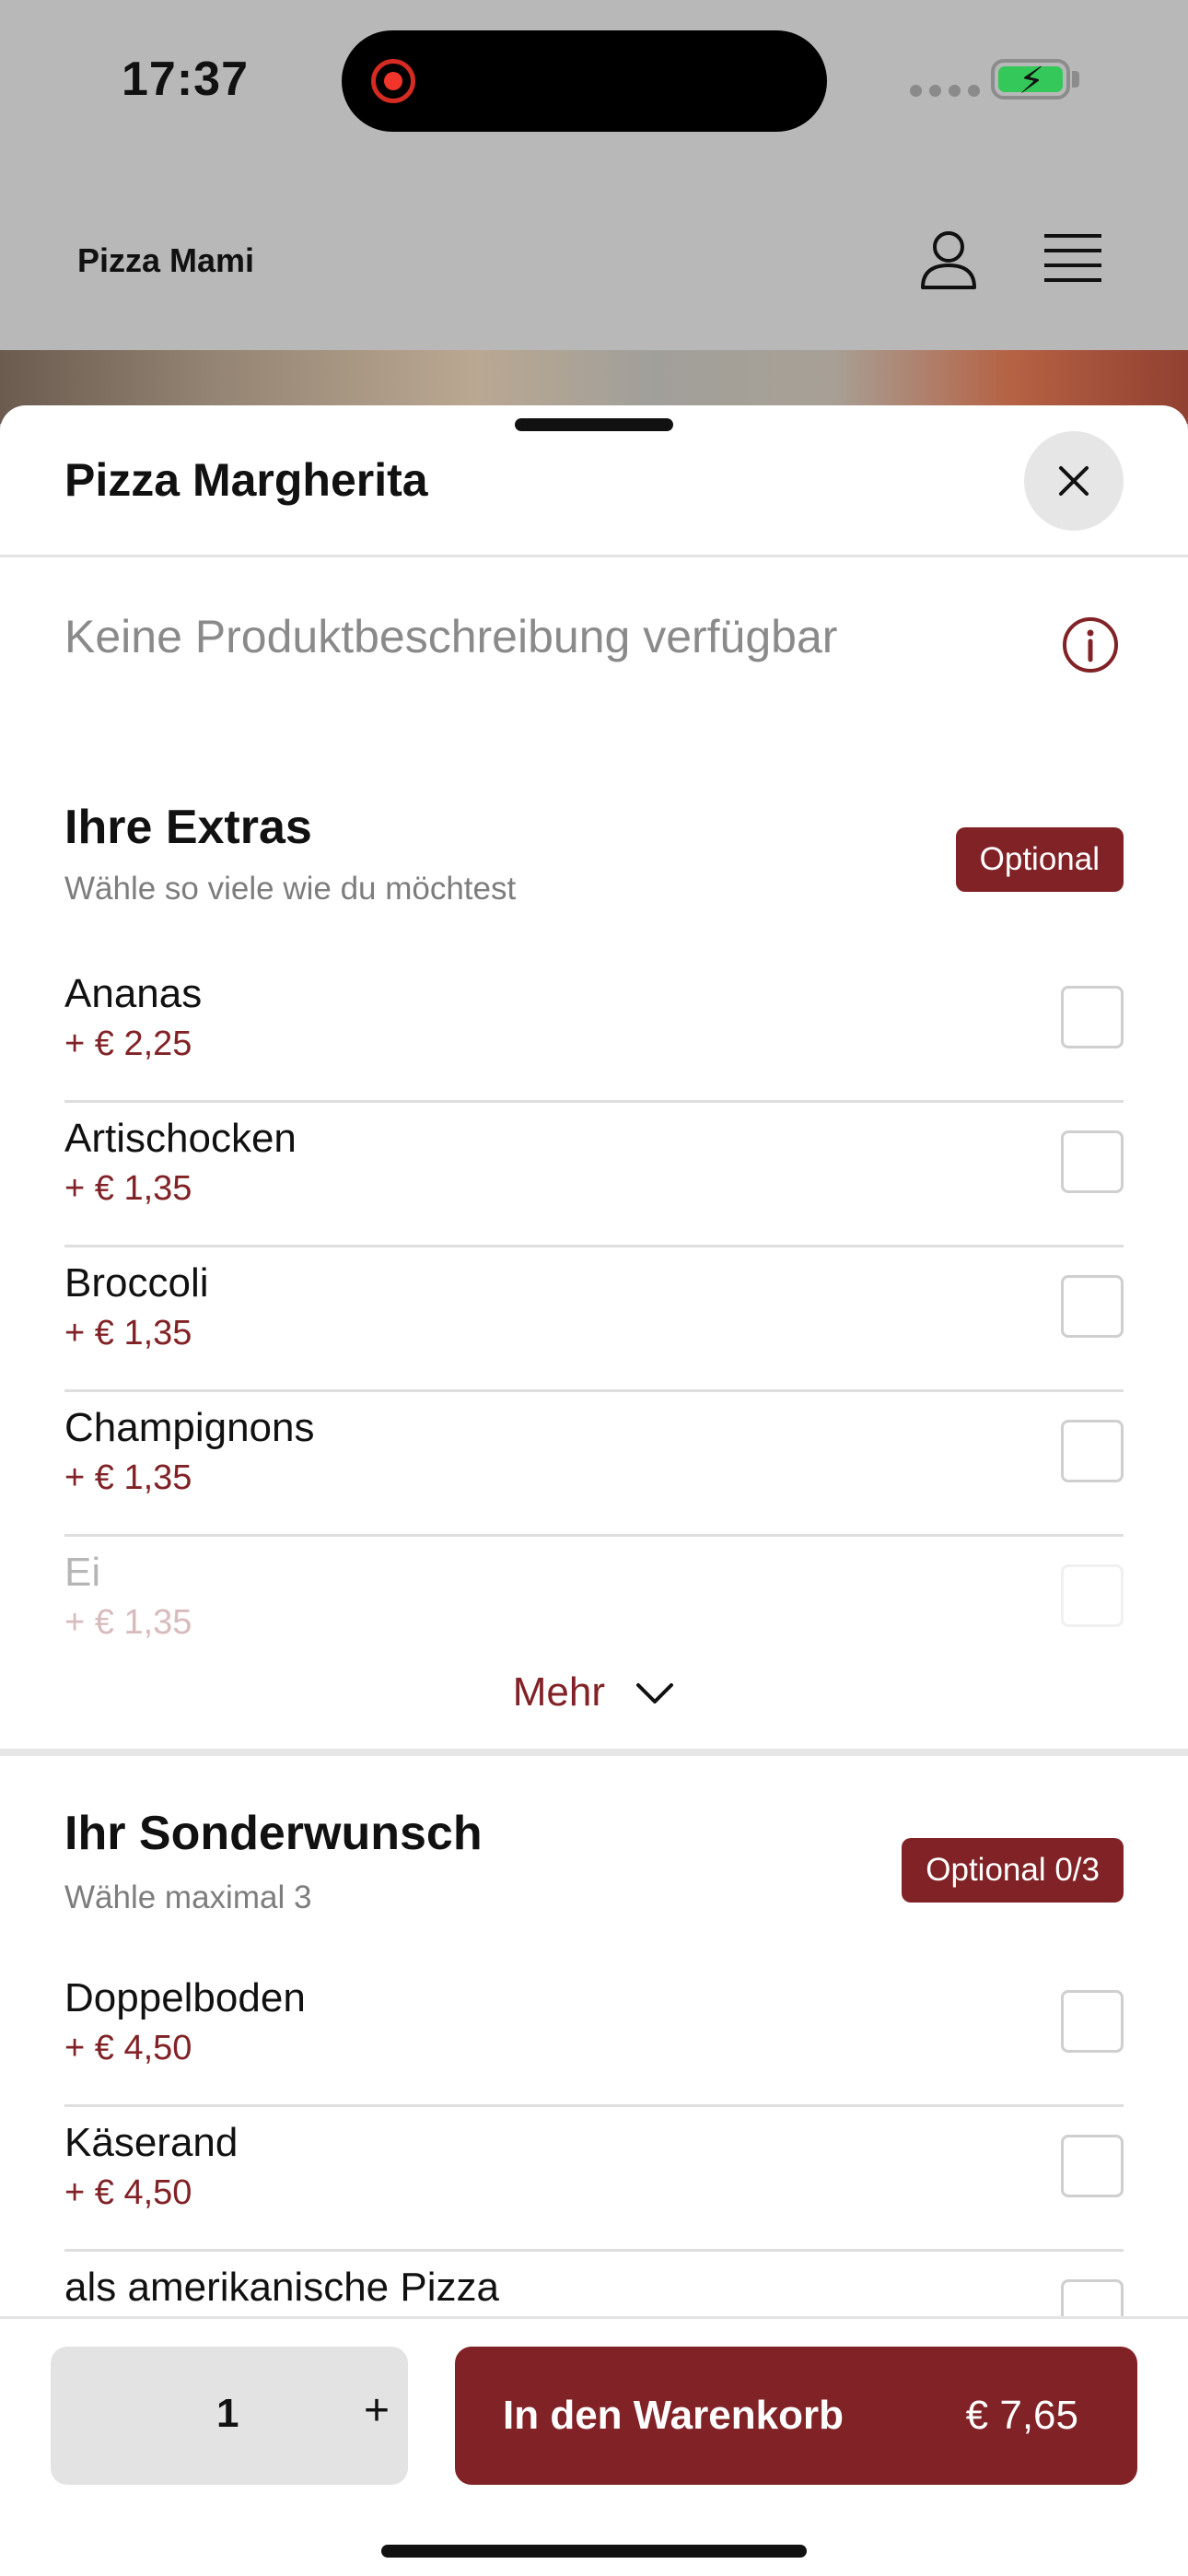  I want to click on info-icon, so click(1091, 644).